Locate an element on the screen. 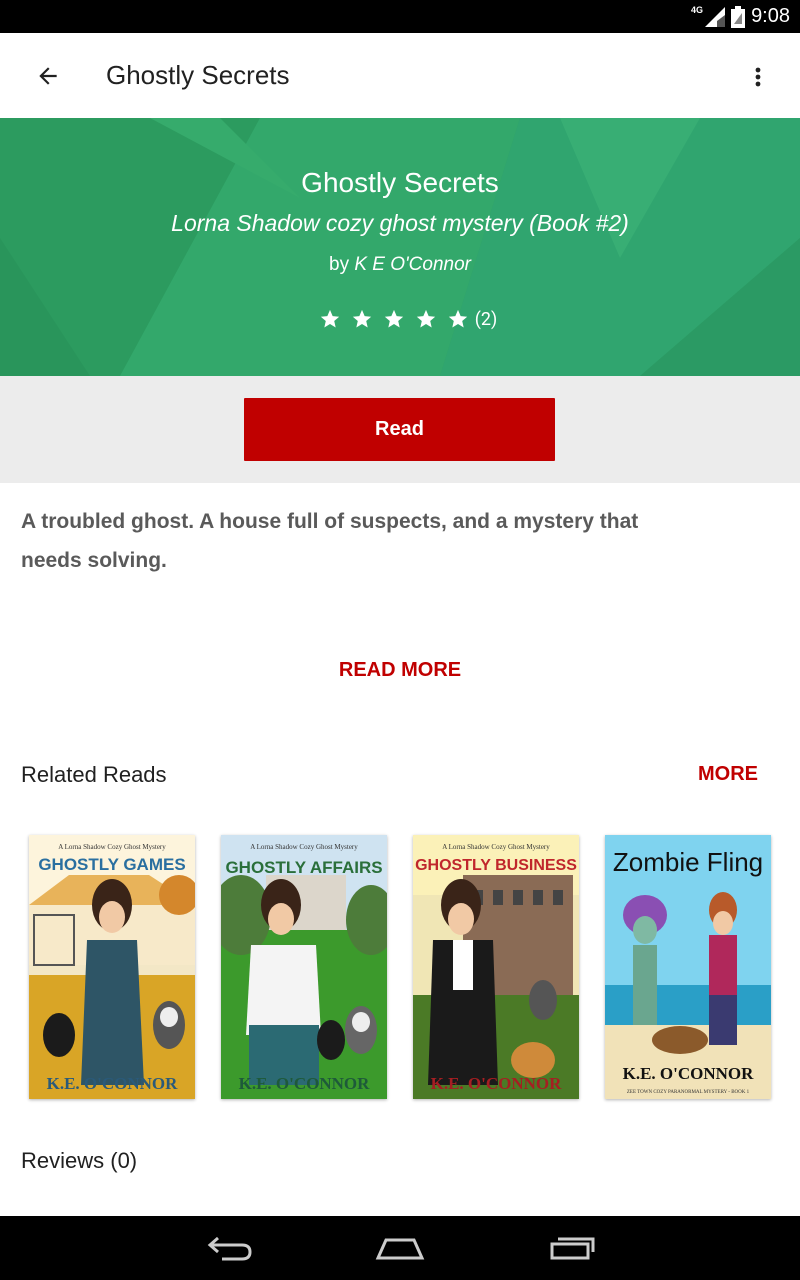  battery-icon is located at coordinates (738, 16).